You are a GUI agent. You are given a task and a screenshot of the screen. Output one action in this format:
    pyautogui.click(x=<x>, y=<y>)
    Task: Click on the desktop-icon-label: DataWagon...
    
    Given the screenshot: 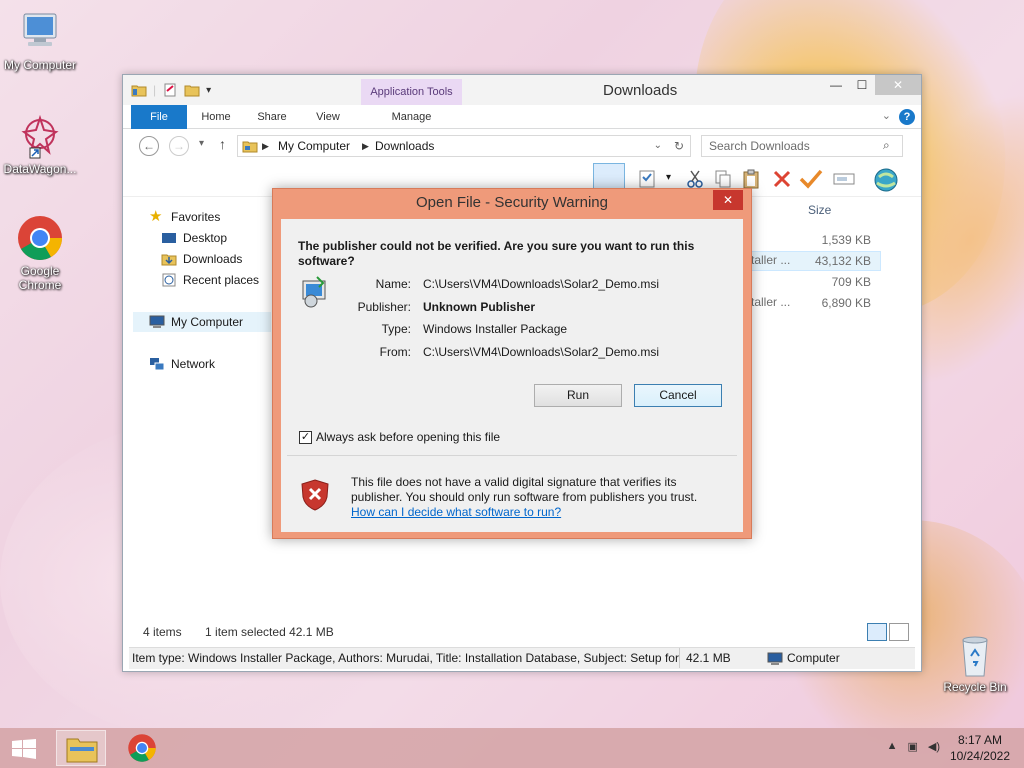 What is the action you would take?
    pyautogui.click(x=40, y=169)
    